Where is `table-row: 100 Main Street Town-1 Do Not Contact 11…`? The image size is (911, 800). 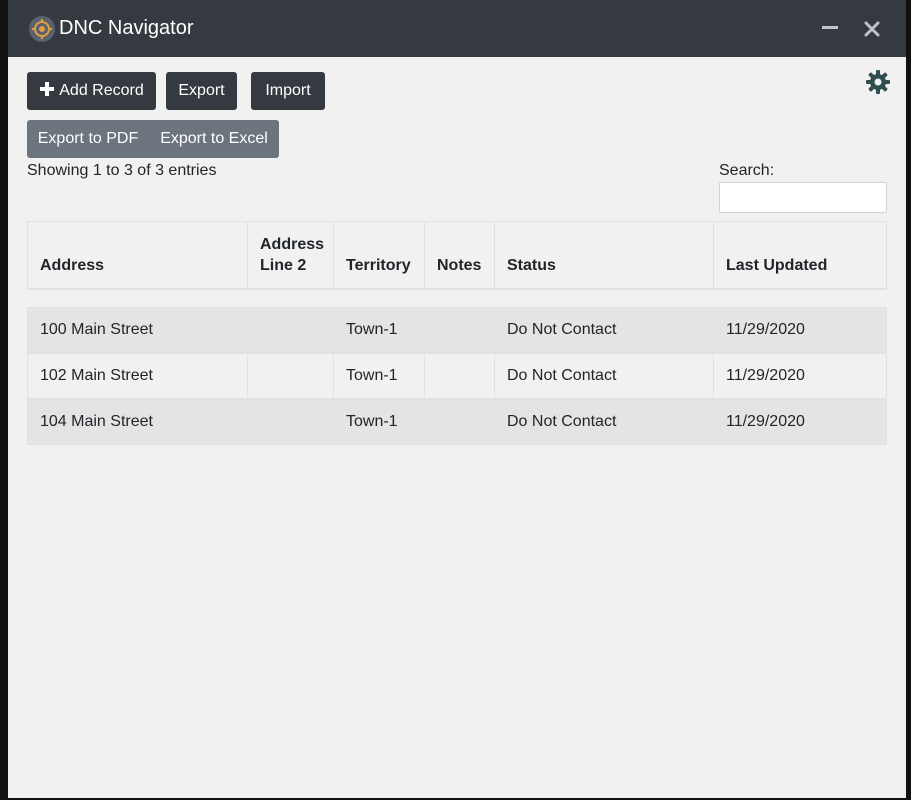
table-row: 100 Main Street Town-1 Do Not Contact 11… is located at coordinates (457, 330).